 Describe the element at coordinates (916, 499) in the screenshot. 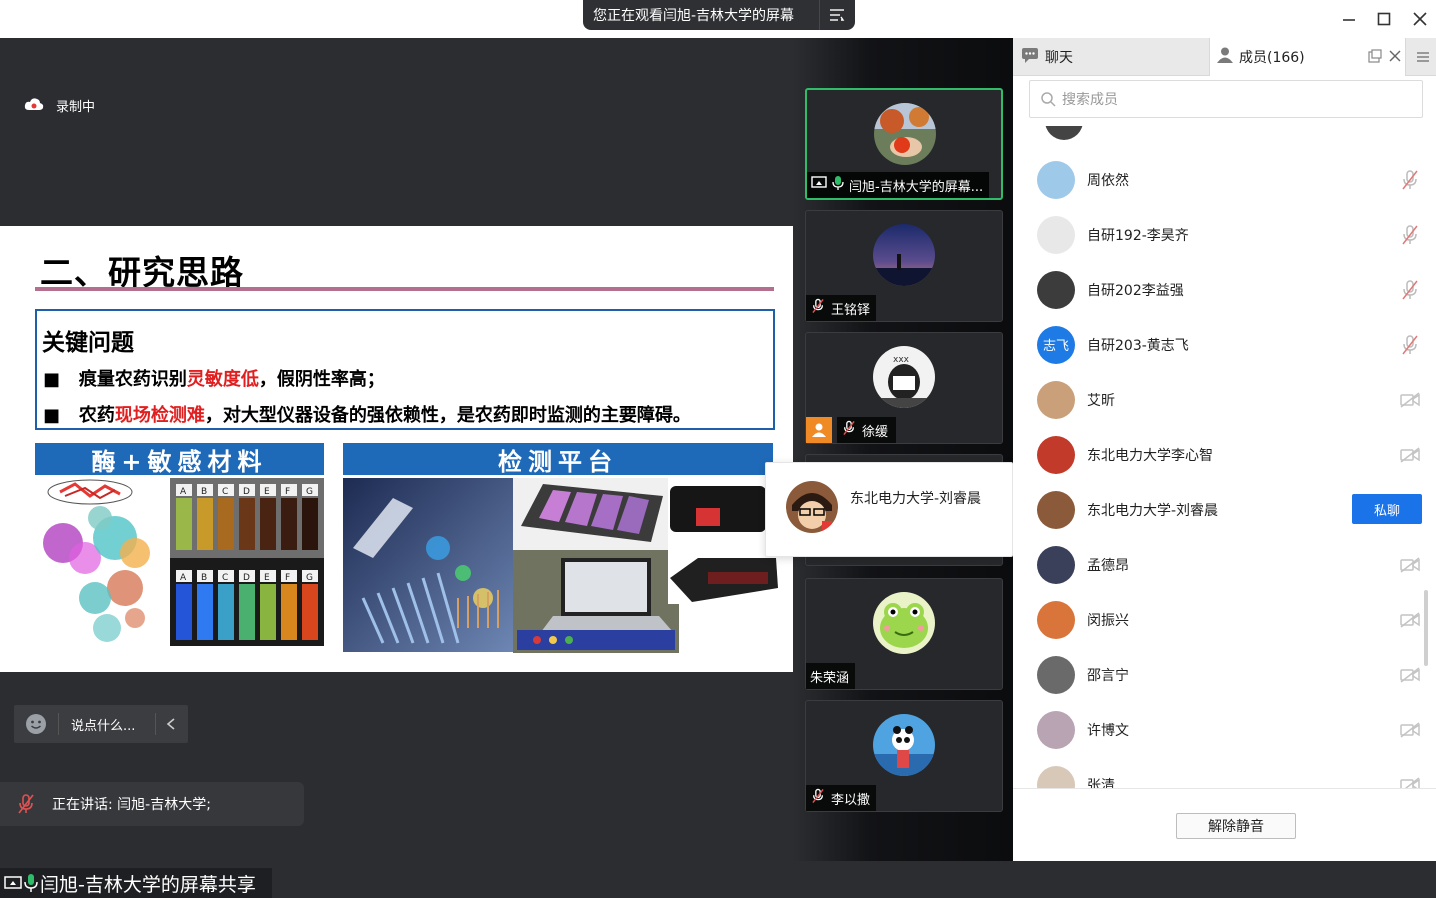

I see `popover-name: 东北电力大学-刘睿晨` at that location.